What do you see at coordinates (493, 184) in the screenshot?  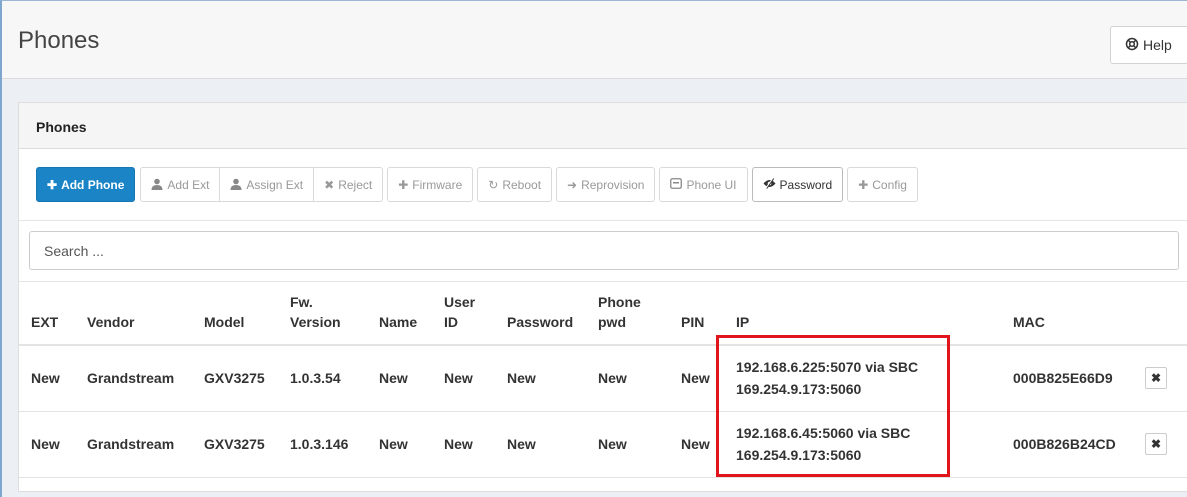 I see `refresh-icon: ↻` at bounding box center [493, 184].